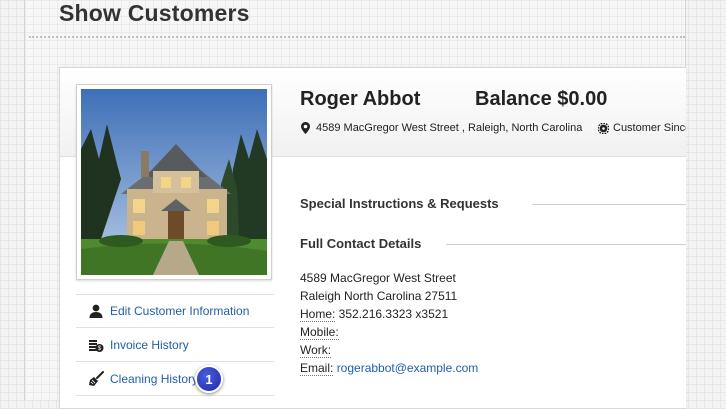 This screenshot has height=409, width=726. What do you see at coordinates (316, 350) in the screenshot?
I see `work-label: Work:` at bounding box center [316, 350].